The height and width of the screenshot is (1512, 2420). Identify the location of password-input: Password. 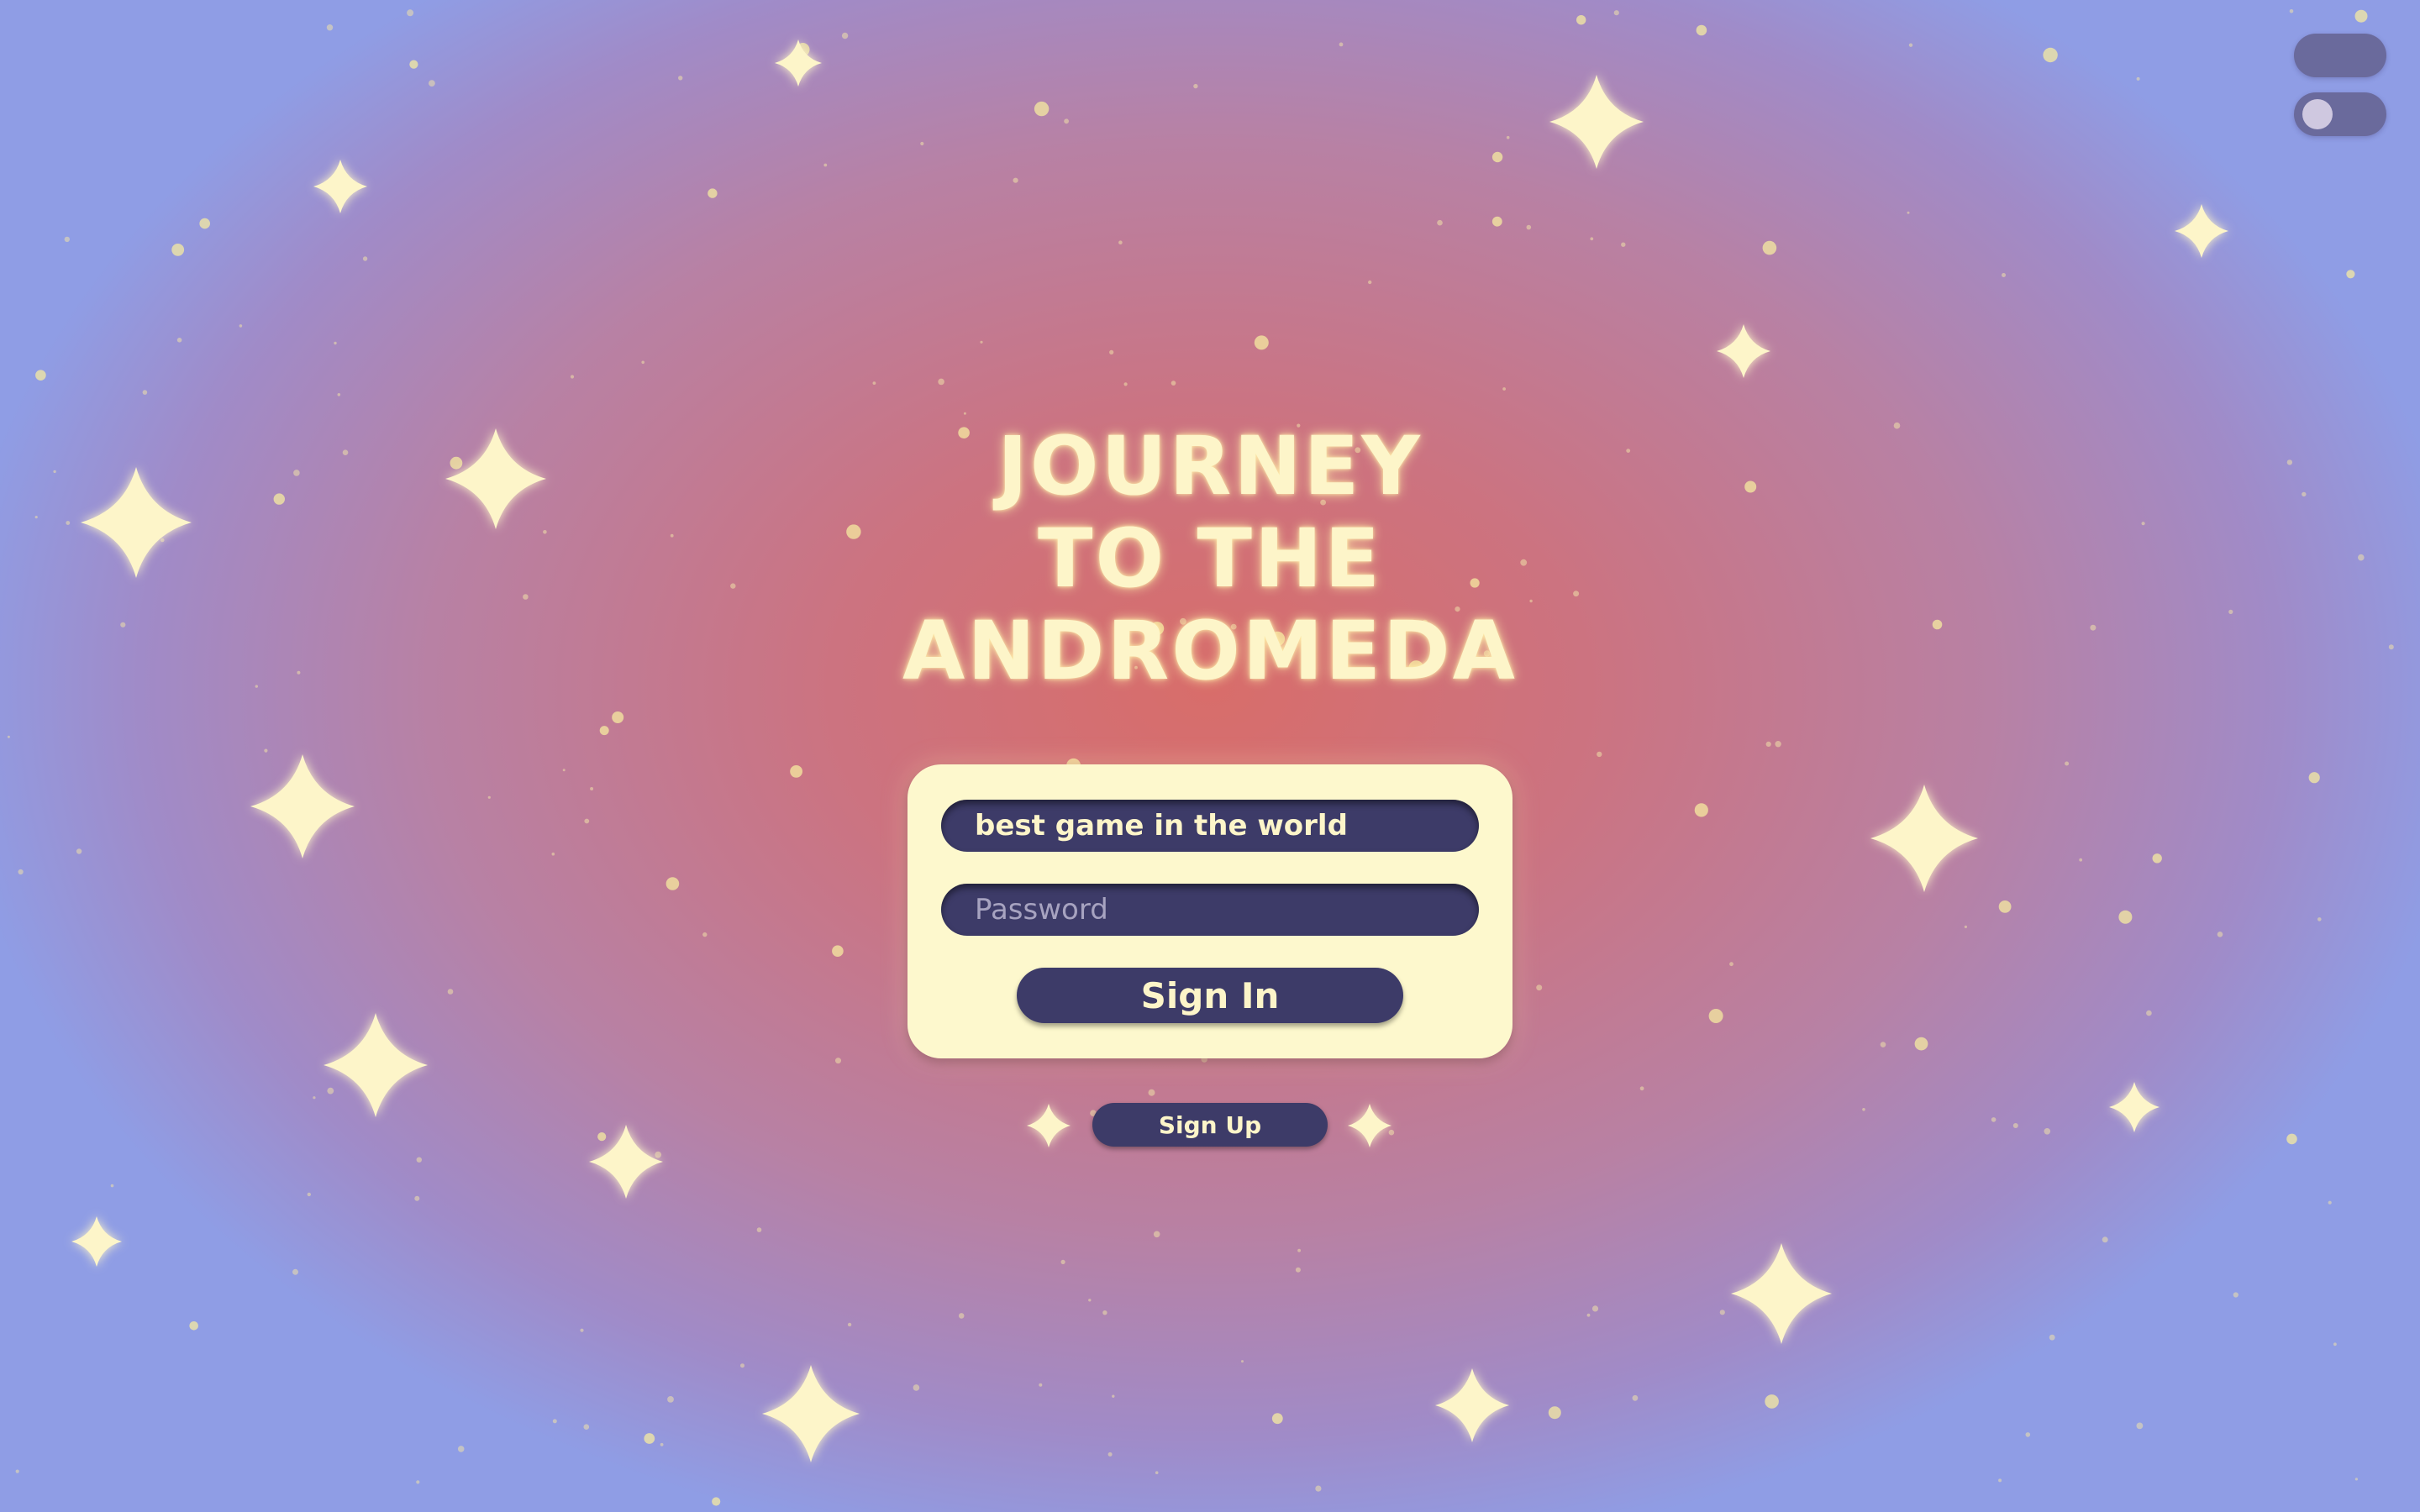
(1210, 910).